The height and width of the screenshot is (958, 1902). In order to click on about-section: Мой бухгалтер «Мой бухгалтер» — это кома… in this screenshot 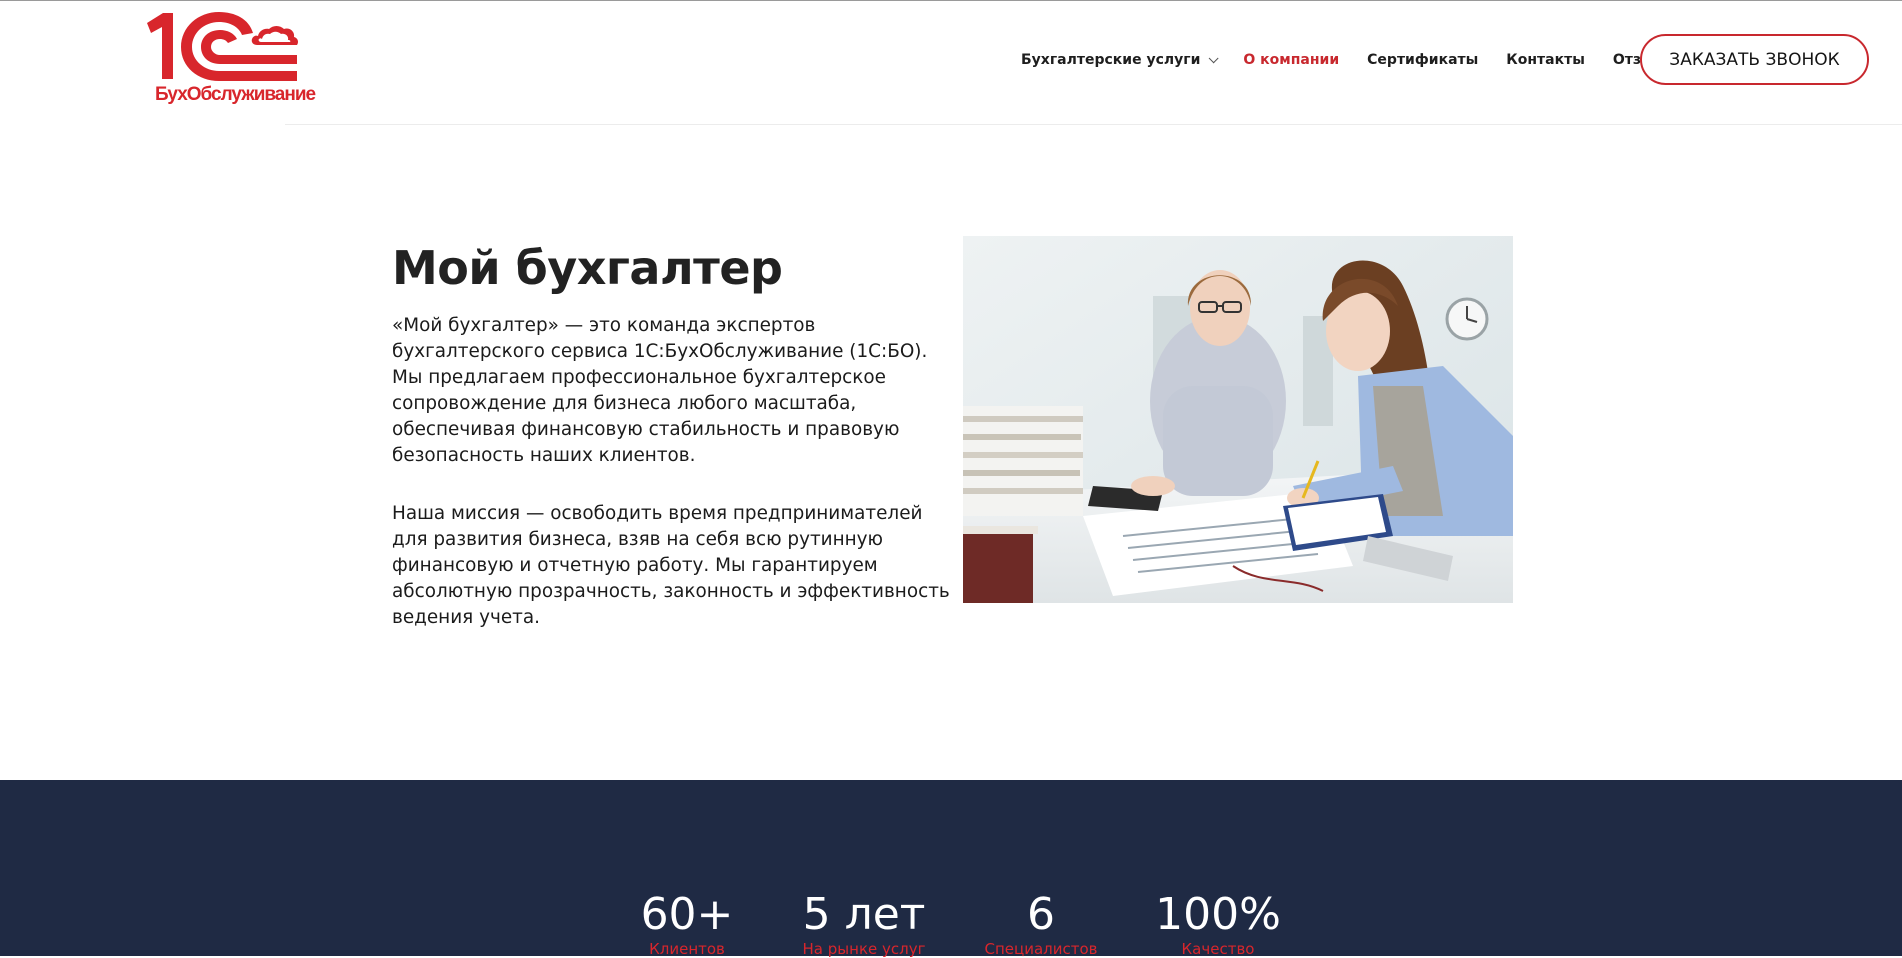, I will do `click(672, 434)`.